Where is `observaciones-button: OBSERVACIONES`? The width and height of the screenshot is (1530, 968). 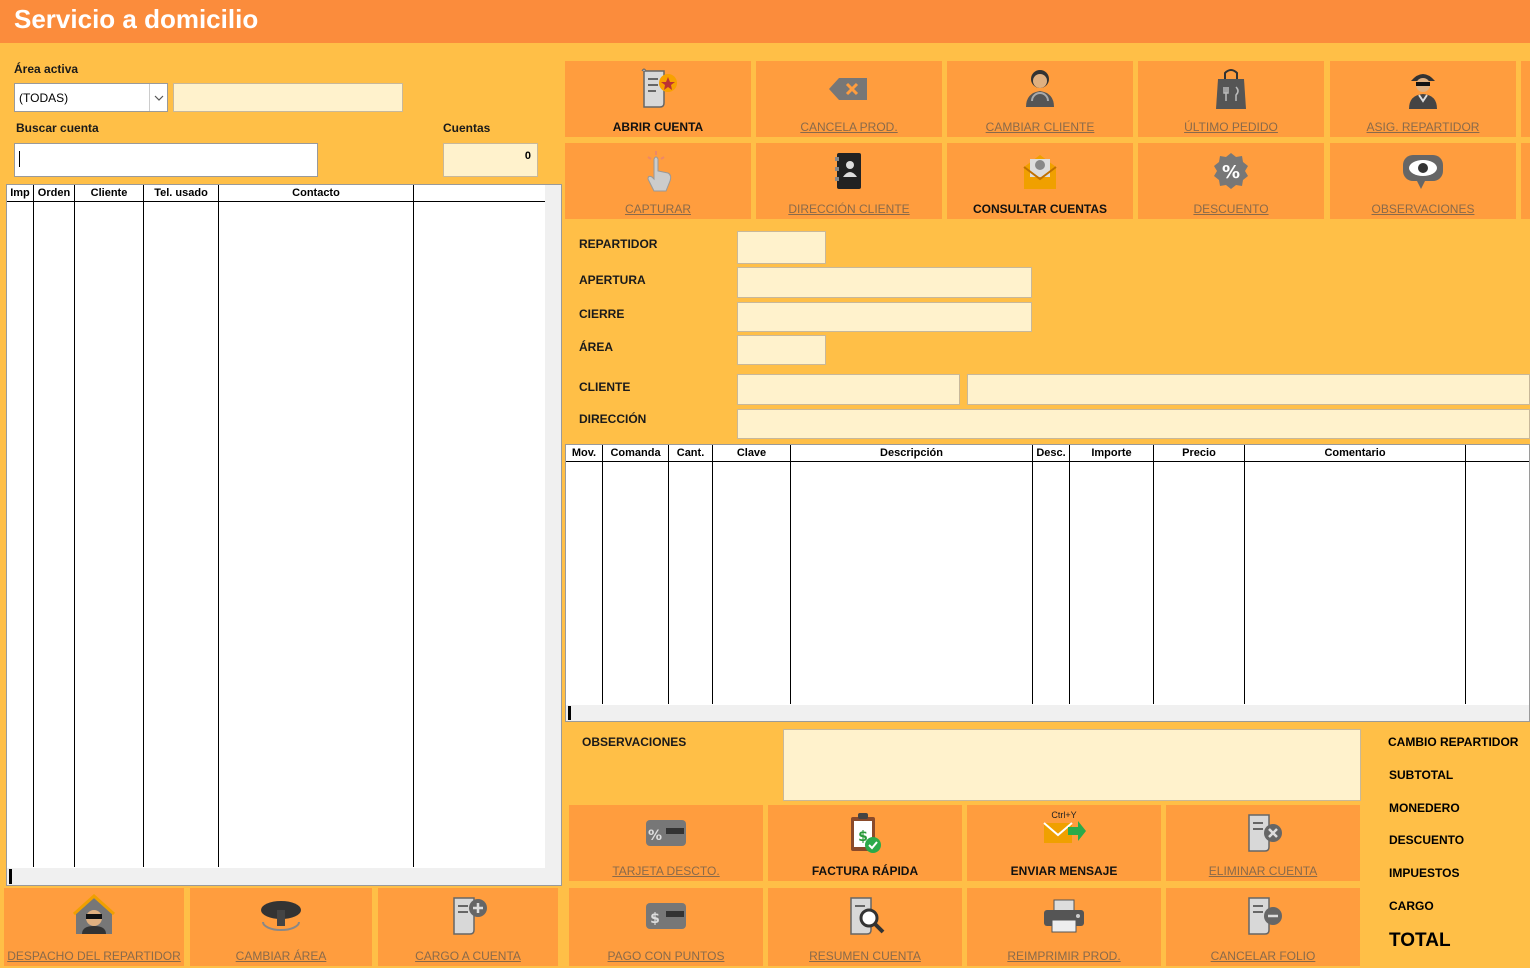
observaciones-button: OBSERVACIONES is located at coordinates (1423, 181).